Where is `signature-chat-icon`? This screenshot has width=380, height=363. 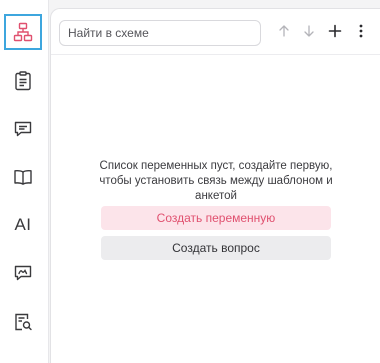
signature-chat-icon is located at coordinates (23, 273).